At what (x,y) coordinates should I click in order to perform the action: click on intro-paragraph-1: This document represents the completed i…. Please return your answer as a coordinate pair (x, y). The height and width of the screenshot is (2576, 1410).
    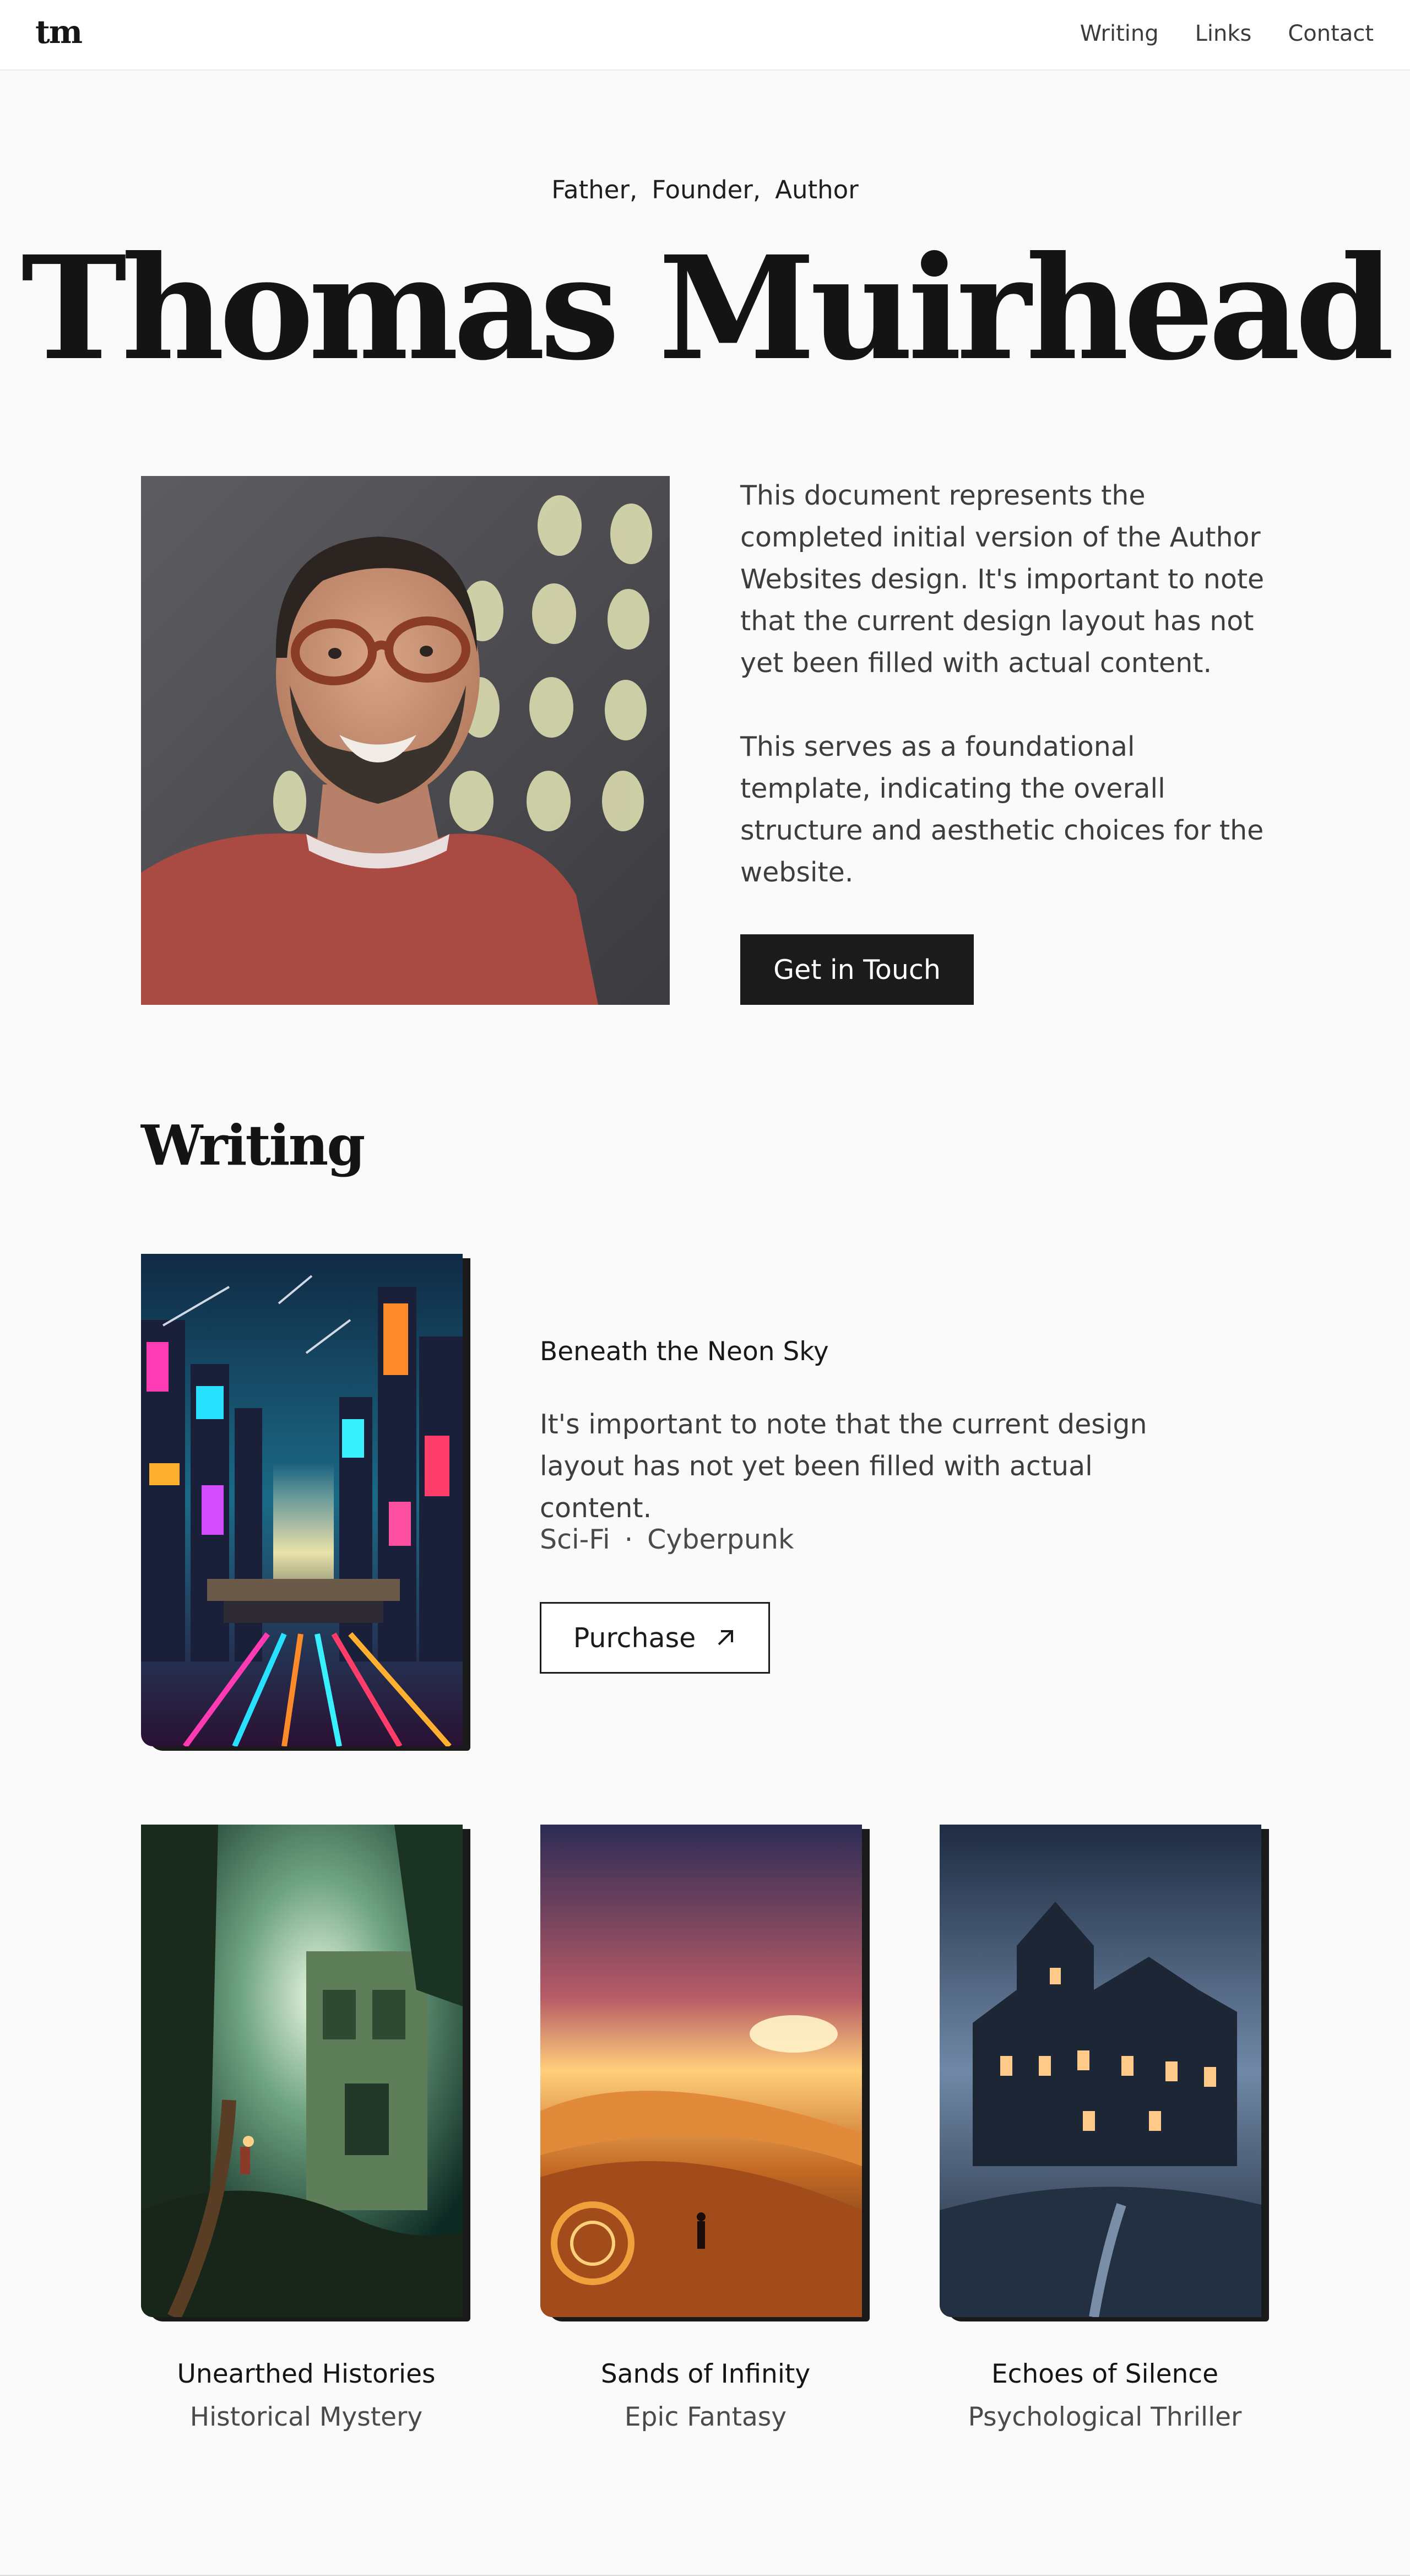
    Looking at the image, I should click on (1002, 579).